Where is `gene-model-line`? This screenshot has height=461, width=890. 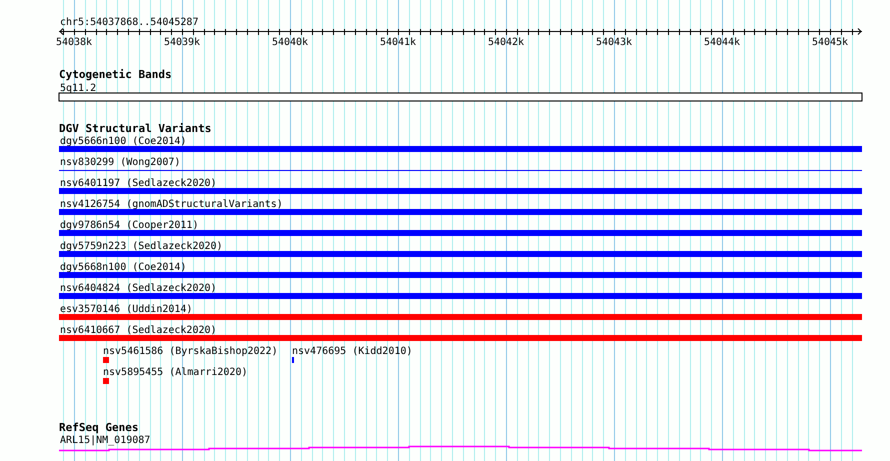
gene-model-line is located at coordinates (460, 449).